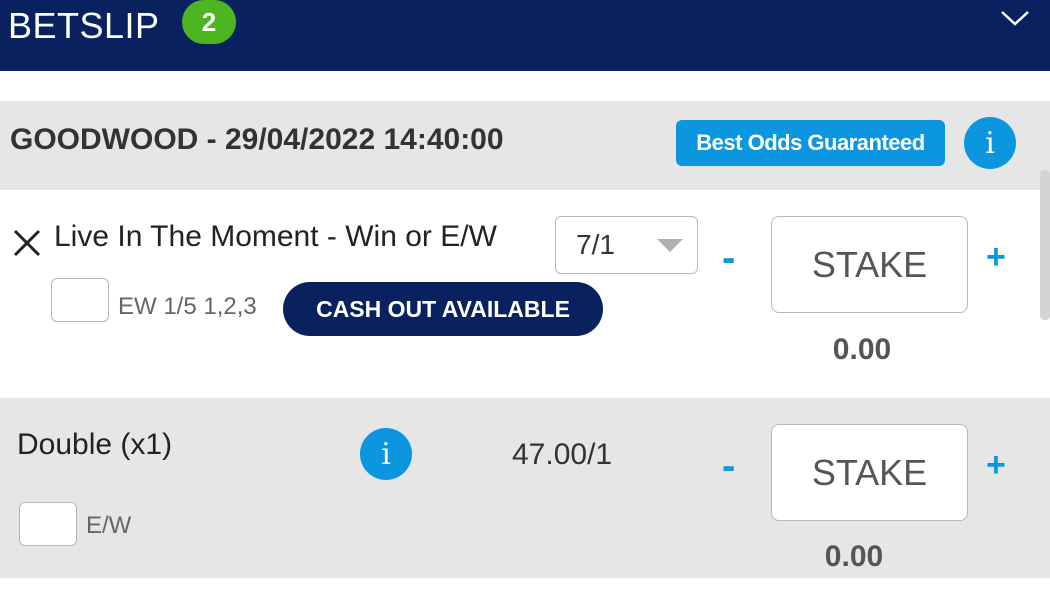 The image size is (1050, 600). I want to click on increase-stake-button: +, so click(996, 257).